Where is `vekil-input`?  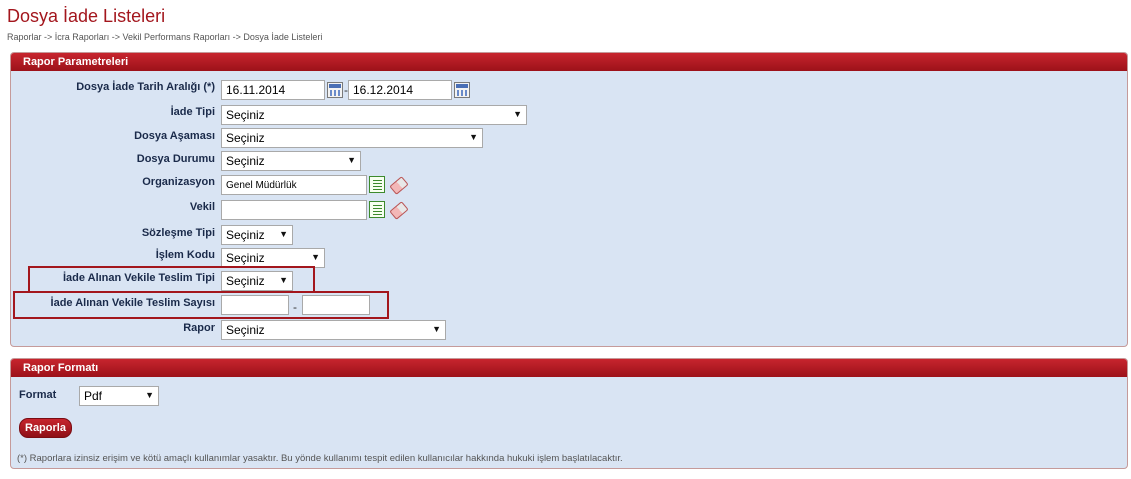
vekil-input is located at coordinates (294, 210).